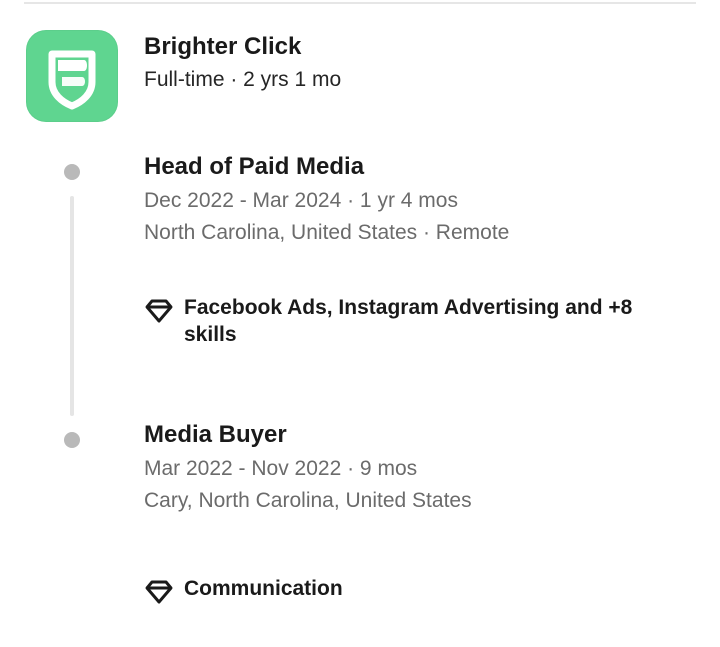 The width and height of the screenshot is (720, 647). I want to click on company-logo, so click(72, 76).